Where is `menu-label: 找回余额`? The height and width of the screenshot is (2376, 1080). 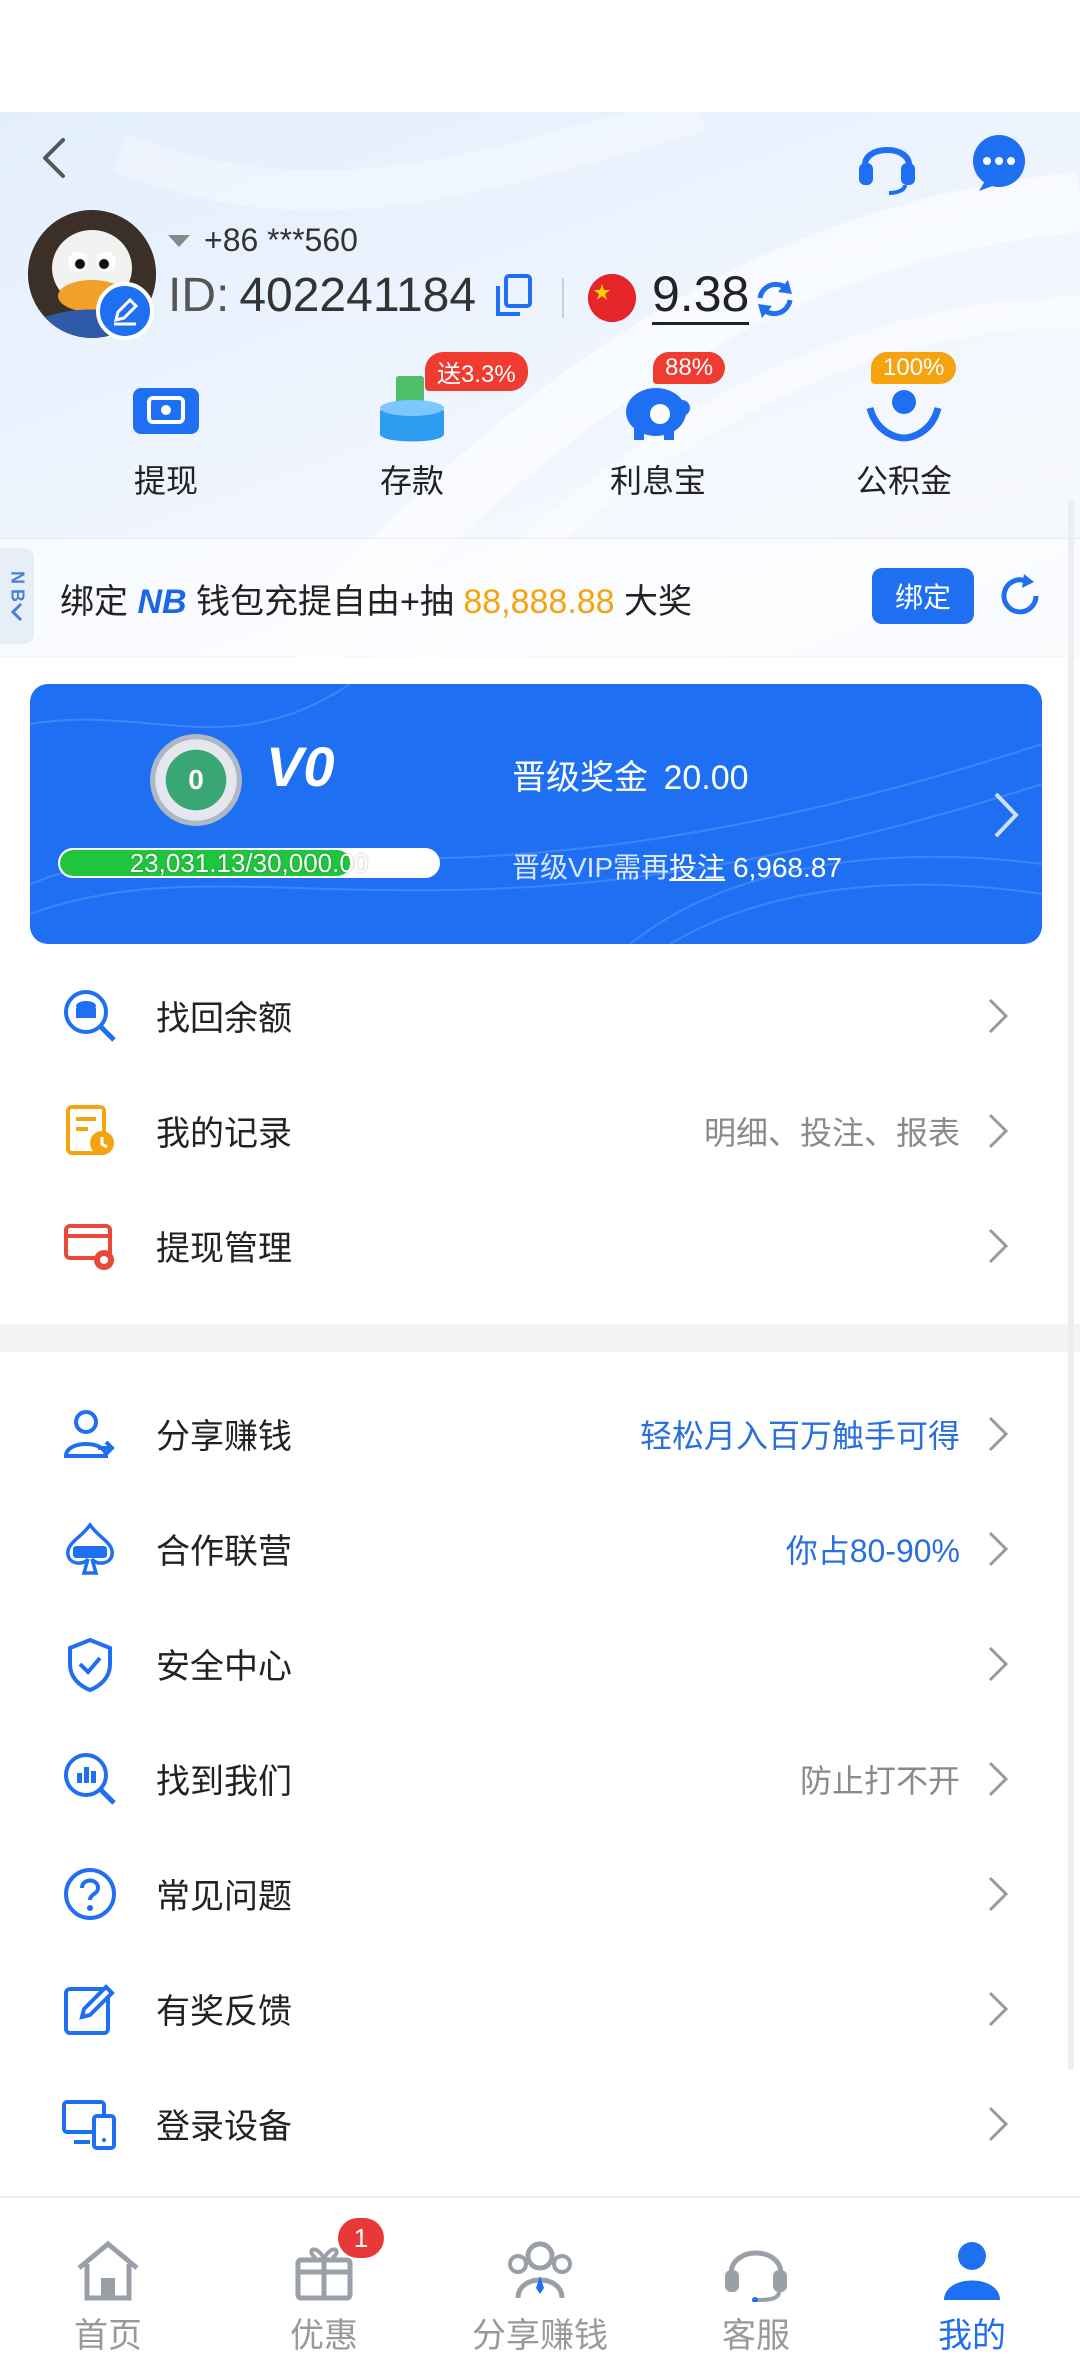 menu-label: 找回余额 is located at coordinates (224, 1019).